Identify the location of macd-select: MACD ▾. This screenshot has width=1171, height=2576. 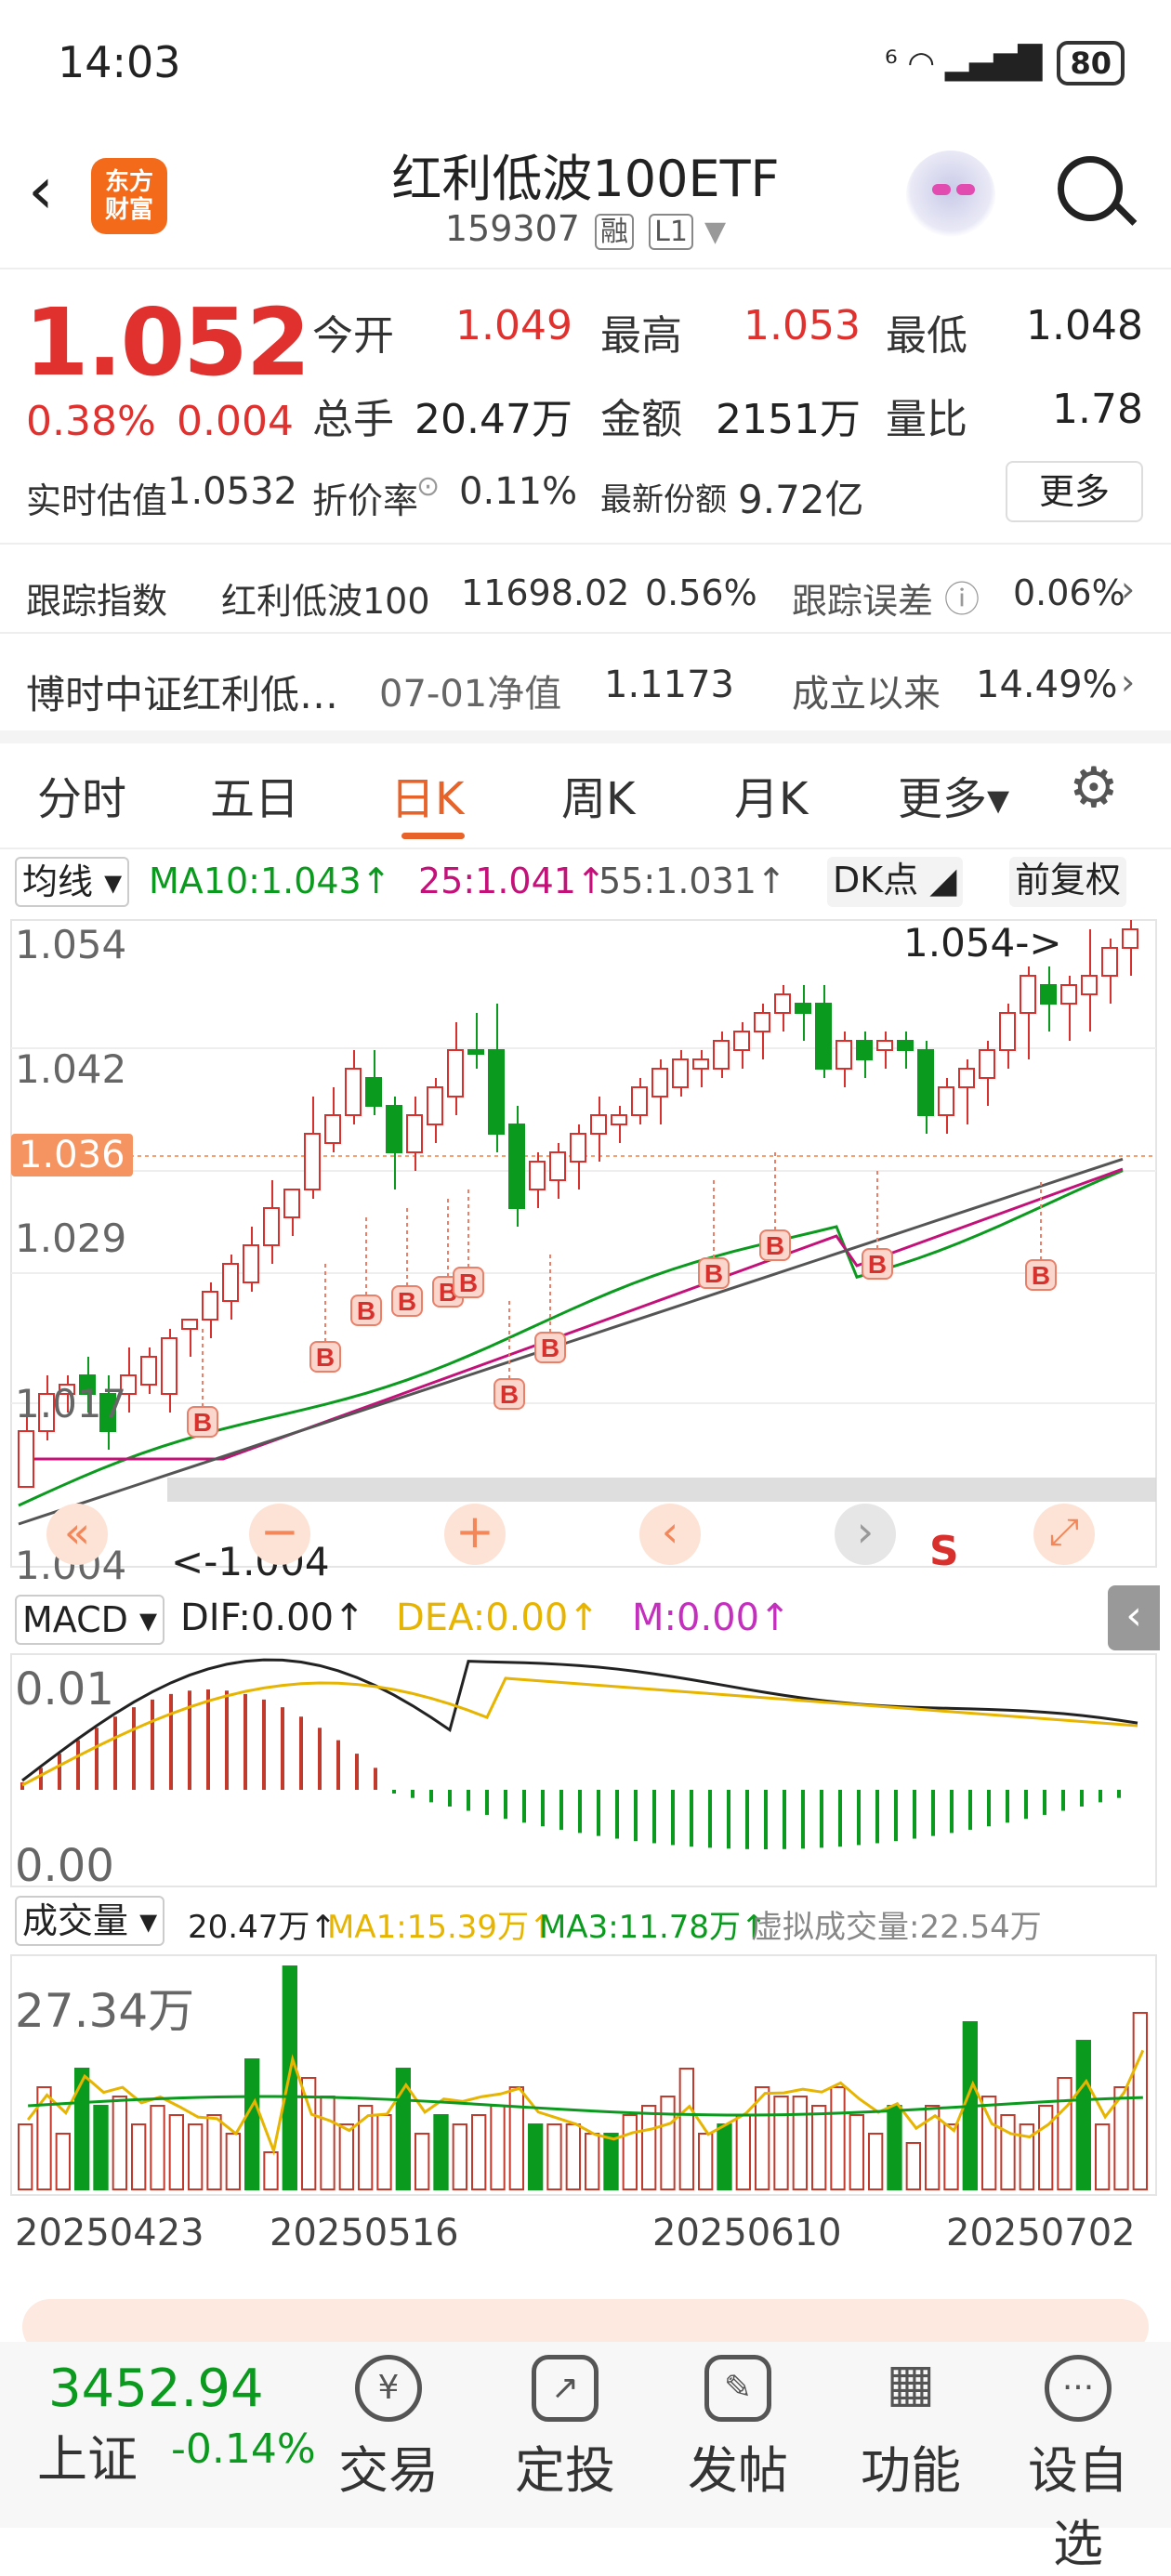
(90, 1620).